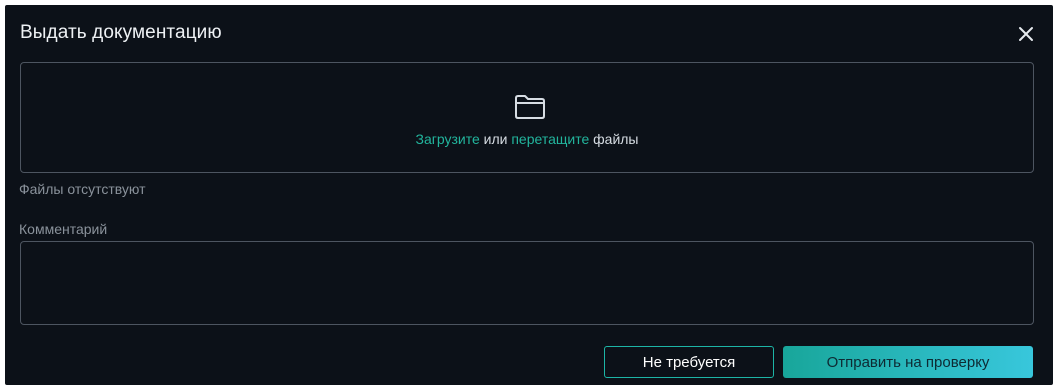  I want to click on dropzone-files-text: файлы, so click(614, 139).